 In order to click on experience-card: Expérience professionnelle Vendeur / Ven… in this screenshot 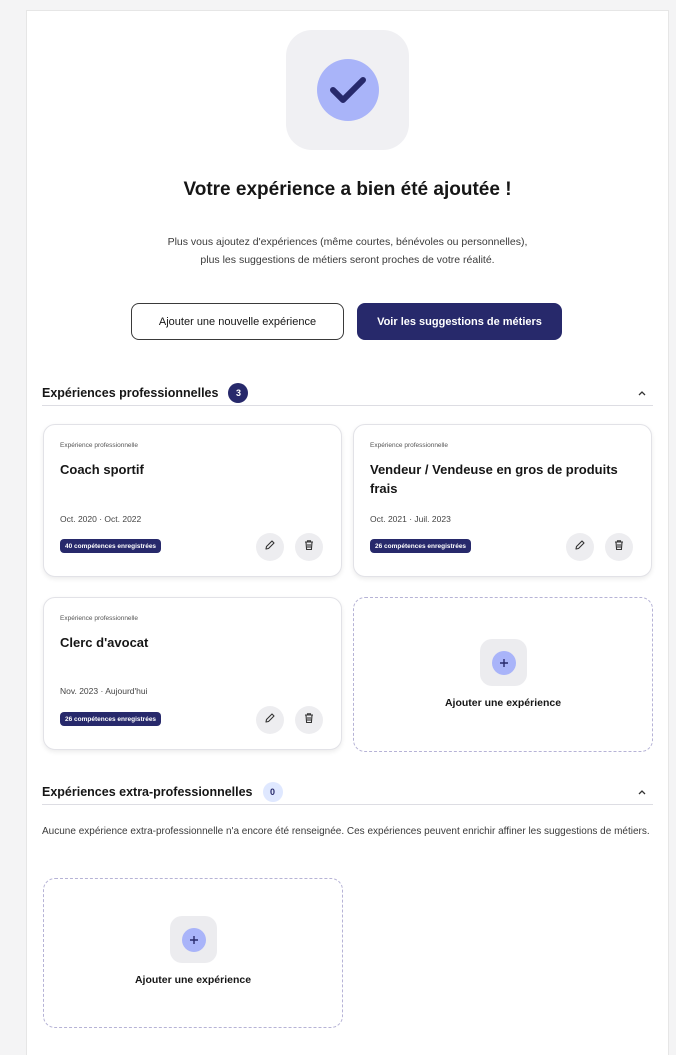, I will do `click(502, 500)`.